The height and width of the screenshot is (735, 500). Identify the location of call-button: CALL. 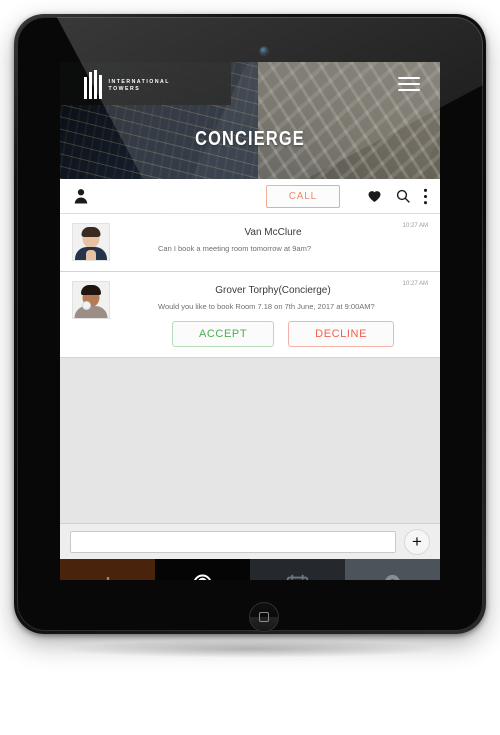
(302, 196).